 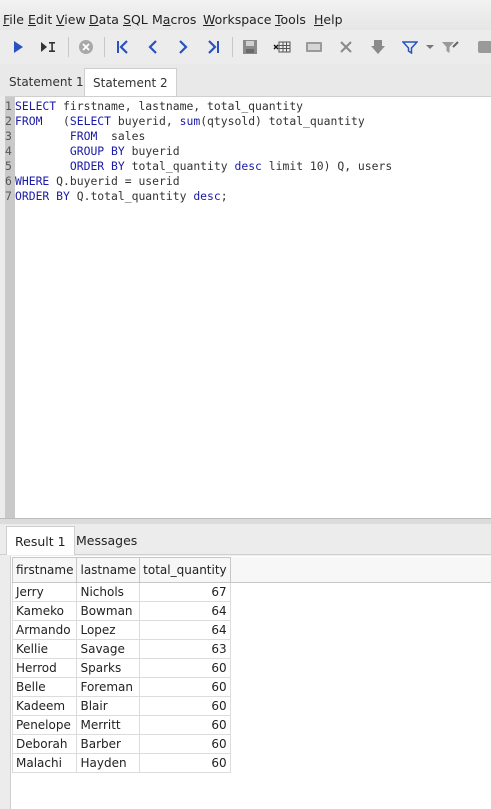 I want to click on tab-result-1: Result 1, so click(x=40, y=540).